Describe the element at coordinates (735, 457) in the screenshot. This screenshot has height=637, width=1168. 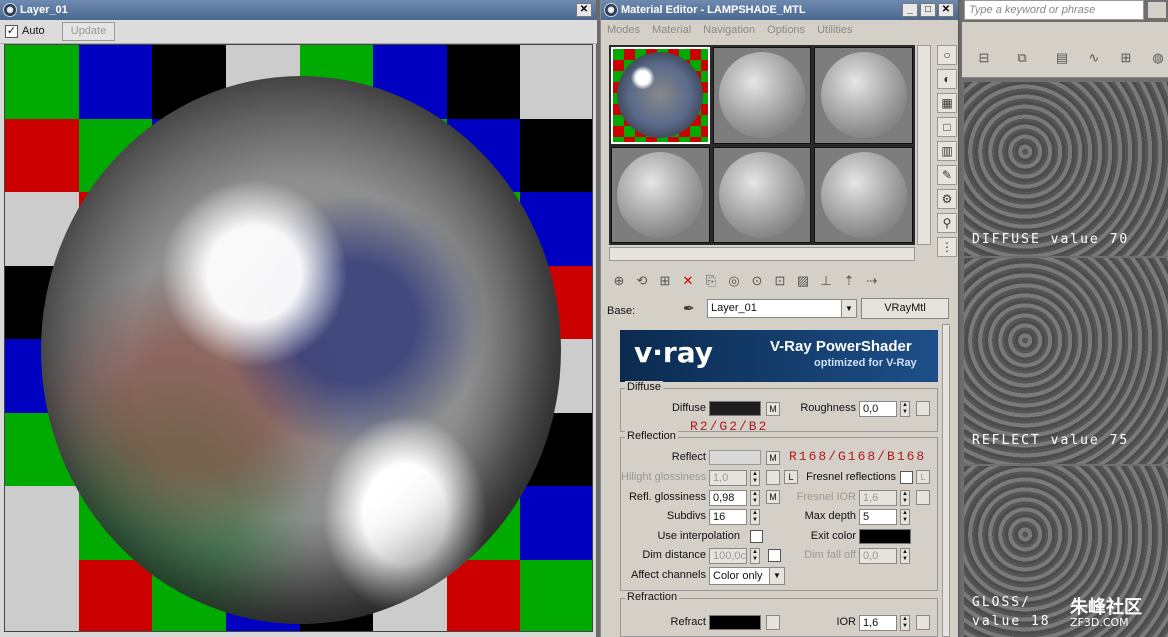
I see `reflect-swatch` at that location.